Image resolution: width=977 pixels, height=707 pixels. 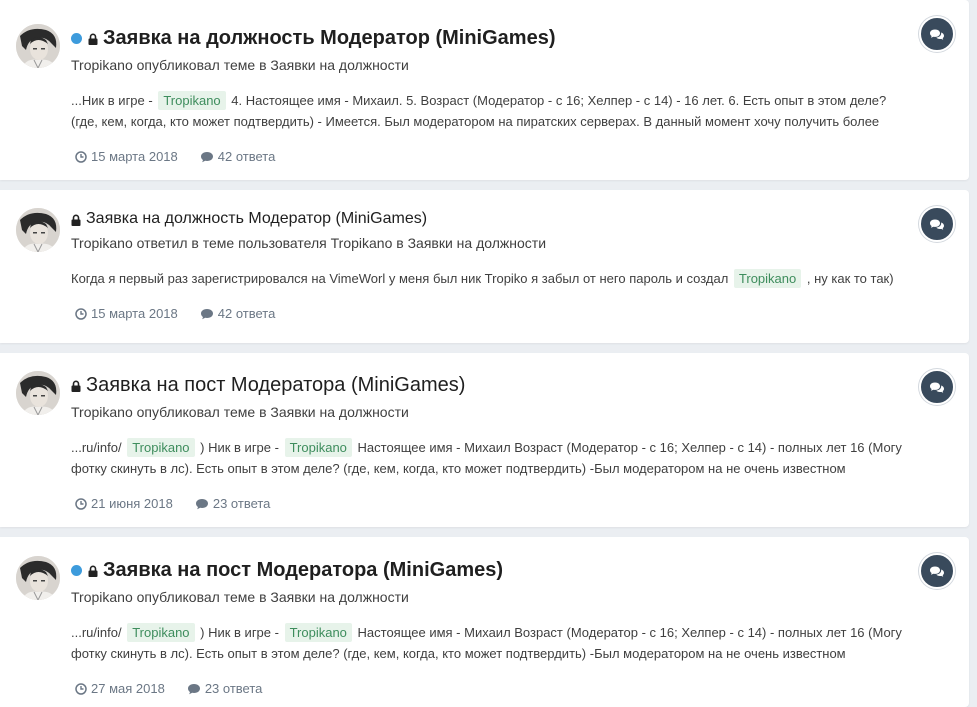 I want to click on date-link: 27 мая 2018, so click(x=120, y=688).